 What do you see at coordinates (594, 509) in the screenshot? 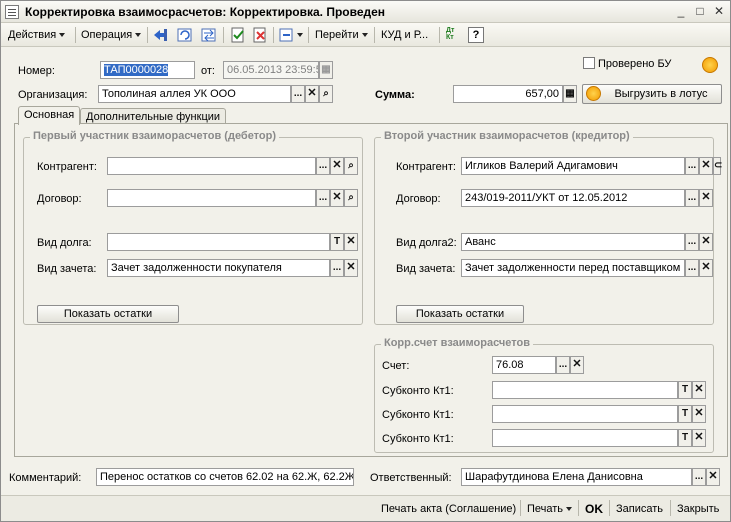
I see `ok-button: OK` at bounding box center [594, 509].